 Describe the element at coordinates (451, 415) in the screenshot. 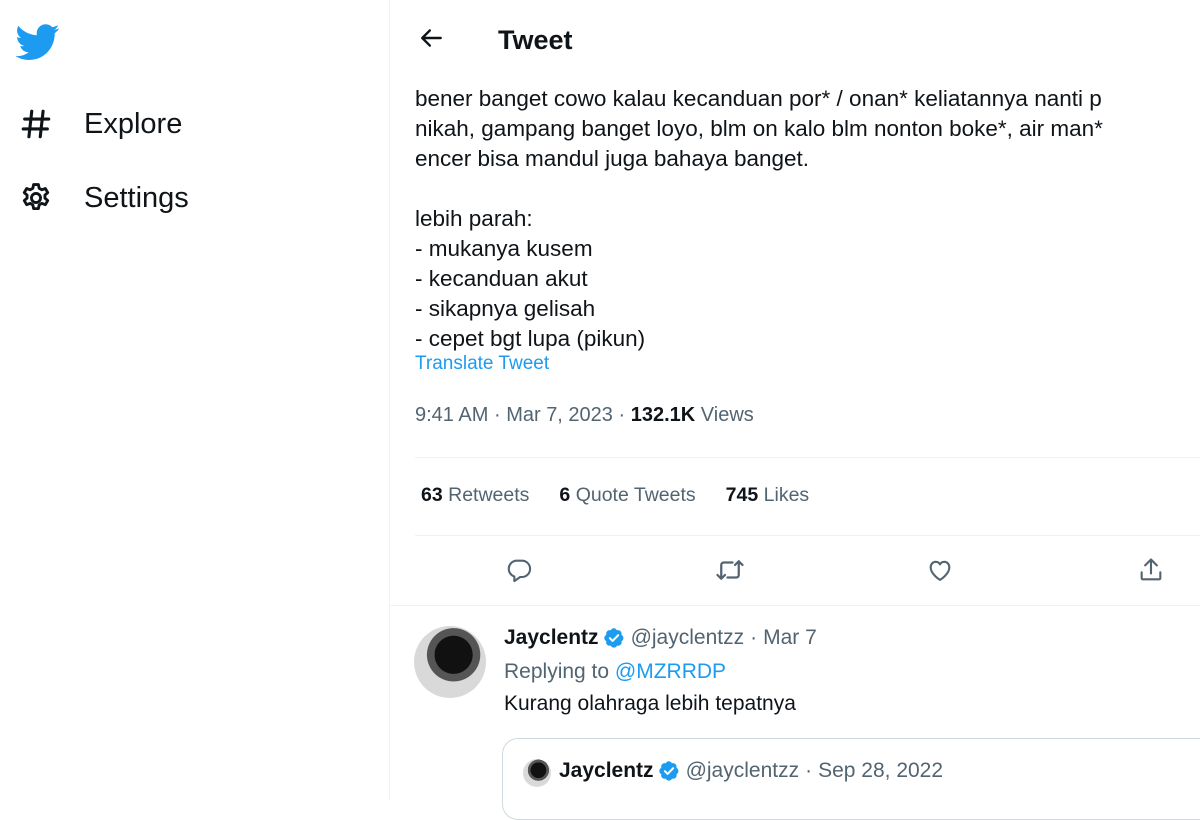

I see `tweet-time: 9:41 AM` at that location.